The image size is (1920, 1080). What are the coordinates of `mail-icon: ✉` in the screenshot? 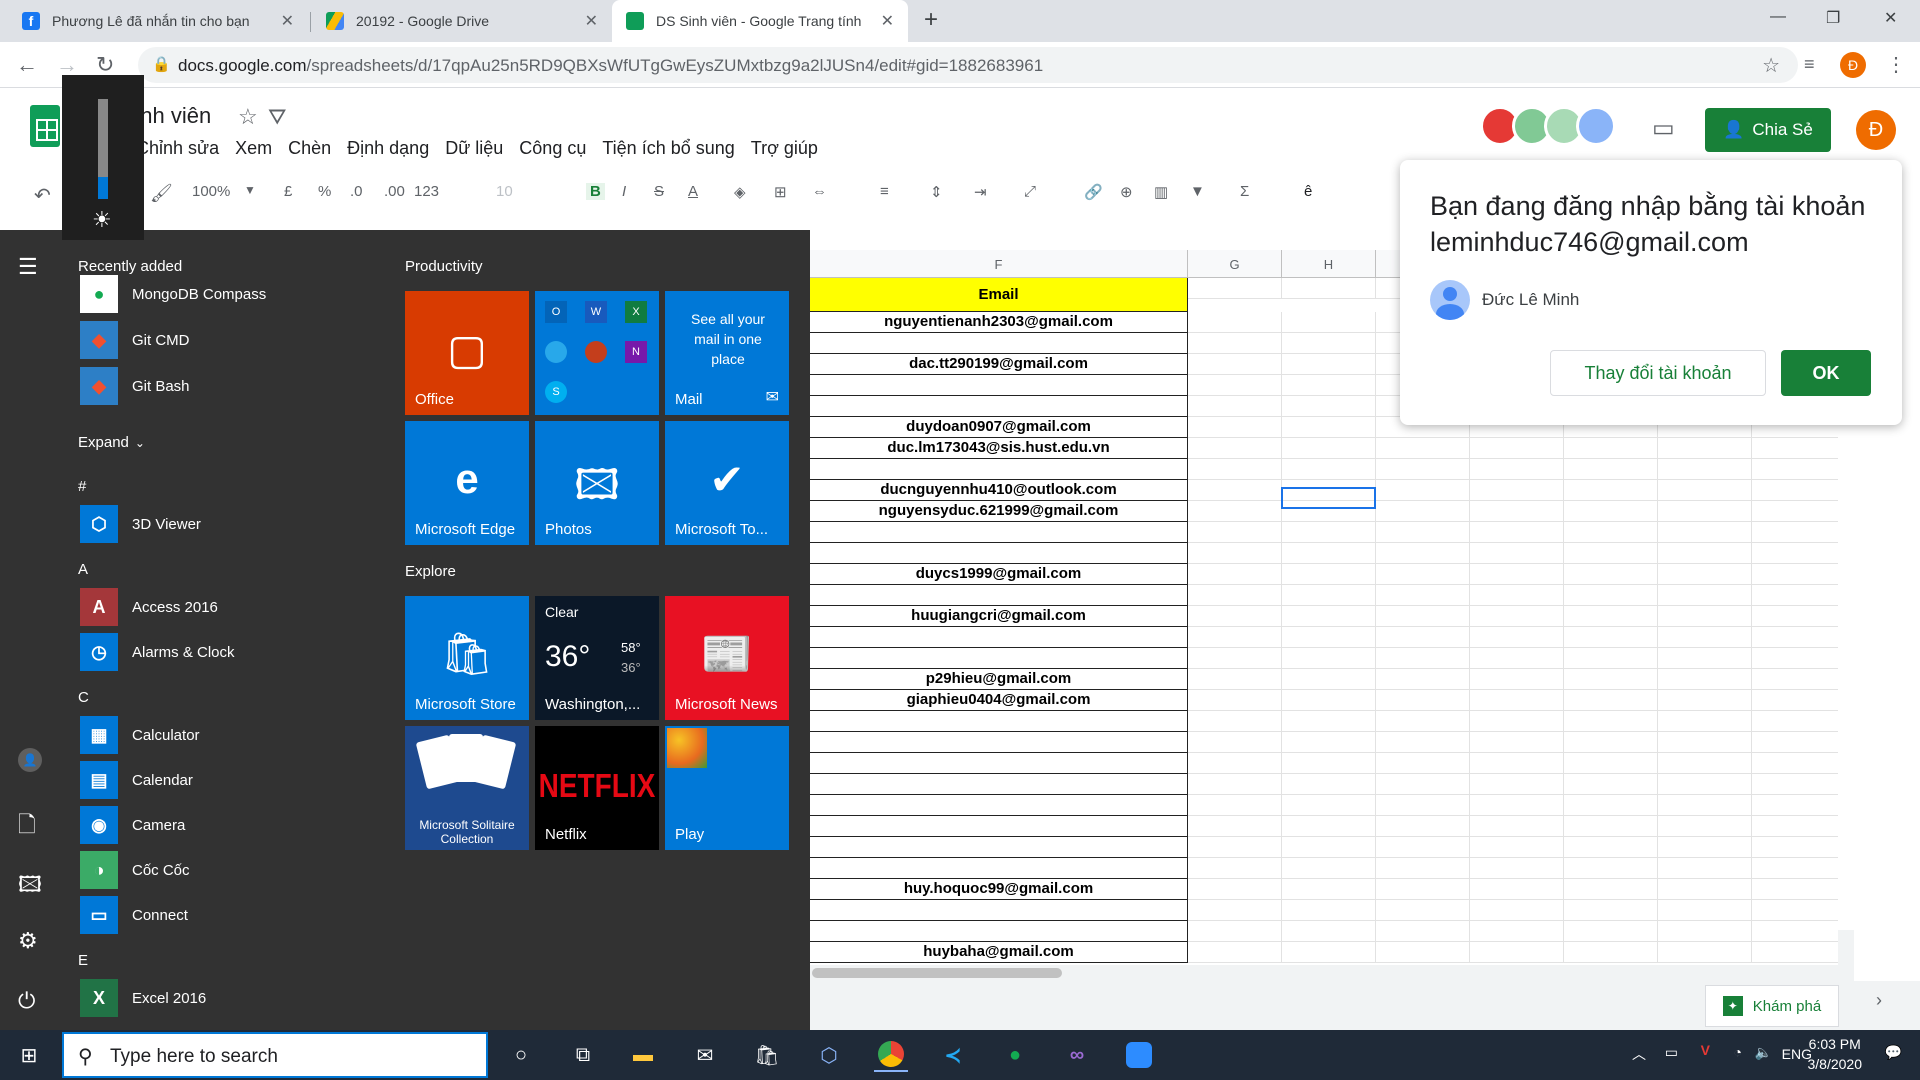 It's located at (705, 1055).